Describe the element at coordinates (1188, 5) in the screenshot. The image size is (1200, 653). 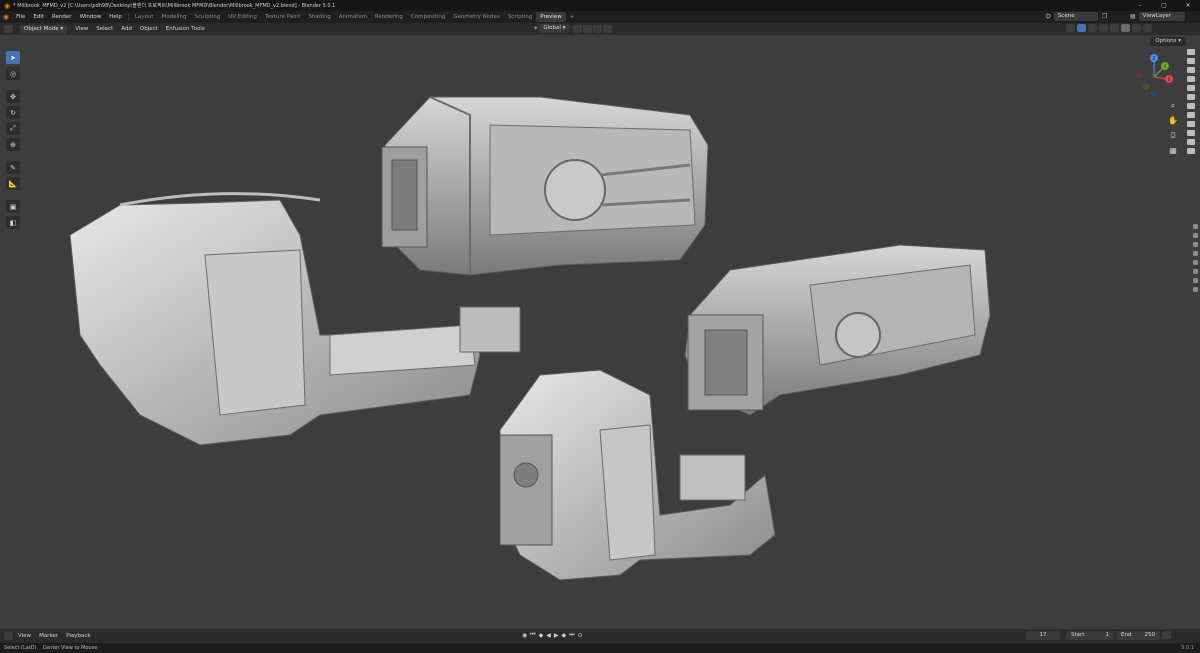
I see `close-button: ✕` at that location.